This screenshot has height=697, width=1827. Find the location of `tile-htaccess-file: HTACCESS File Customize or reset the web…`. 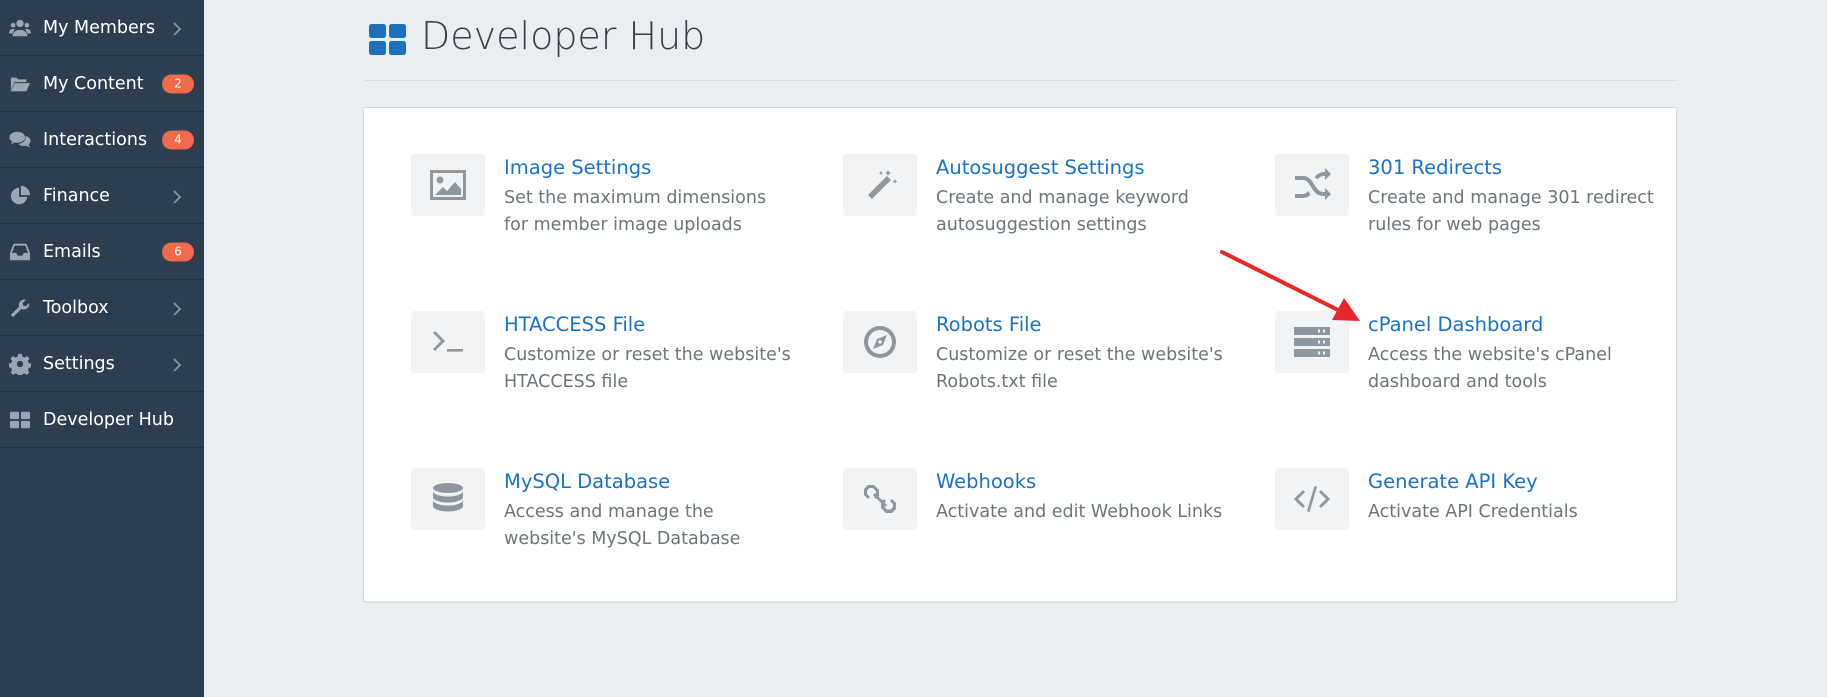

tile-htaccess-file: HTACCESS File Customize or reset the web… is located at coordinates (611, 361).